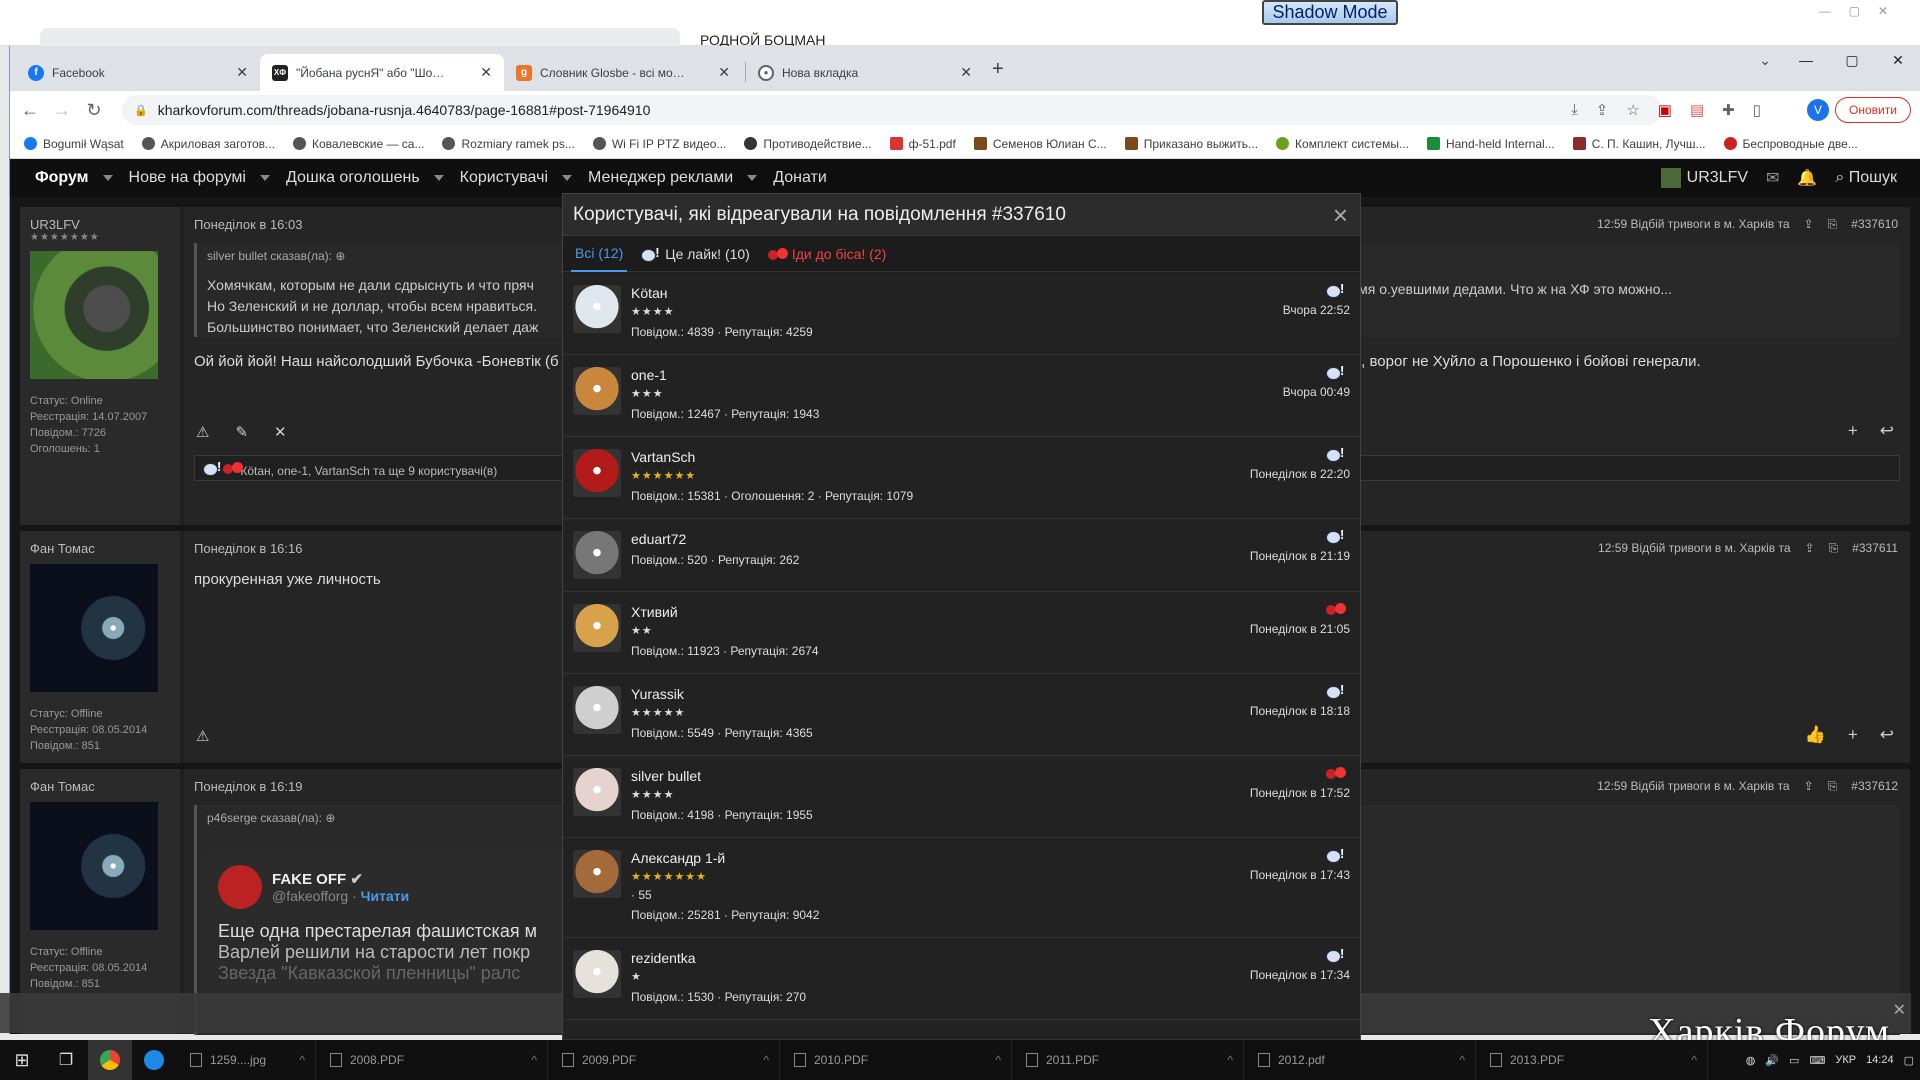 Image resolution: width=1920 pixels, height=1080 pixels. I want to click on network-icon: ◍, so click(1751, 1060).